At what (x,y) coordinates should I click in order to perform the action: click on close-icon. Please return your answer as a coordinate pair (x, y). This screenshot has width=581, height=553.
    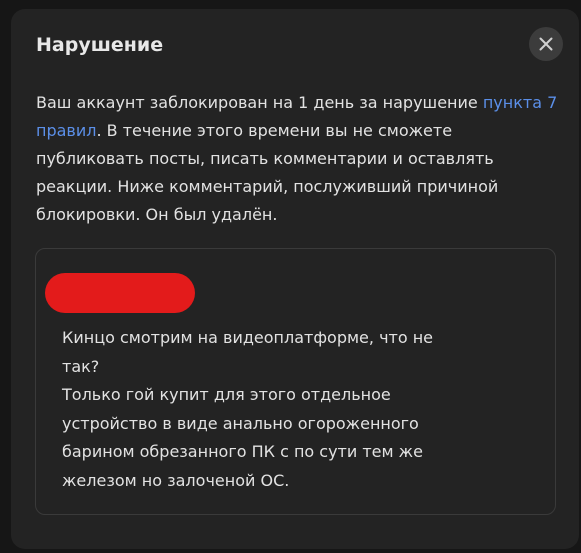
    Looking at the image, I should click on (546, 44).